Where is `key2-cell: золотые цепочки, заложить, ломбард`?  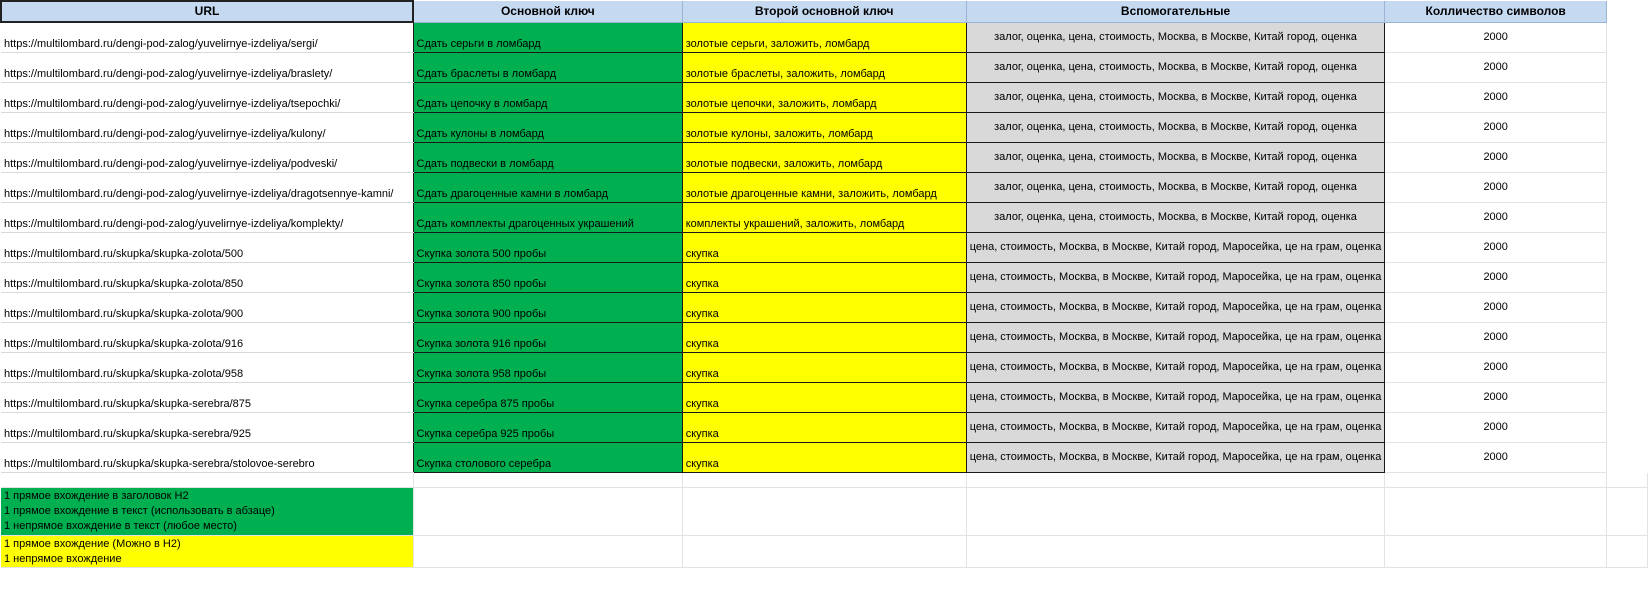
key2-cell: золотые цепочки, заложить, ломбард is located at coordinates (824, 97).